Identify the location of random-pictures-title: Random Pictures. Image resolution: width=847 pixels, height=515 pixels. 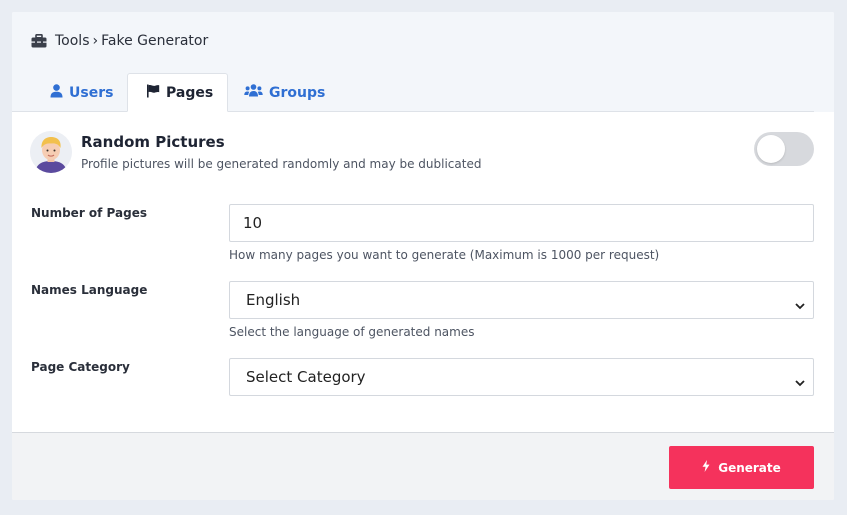
(153, 142).